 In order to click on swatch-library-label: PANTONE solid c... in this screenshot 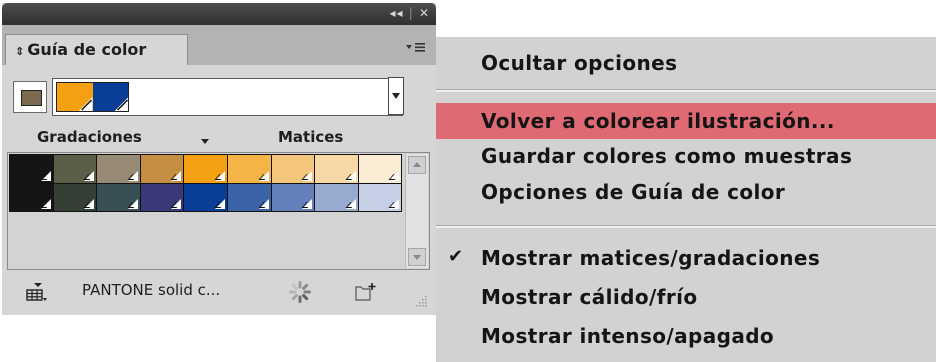, I will do `click(151, 290)`.